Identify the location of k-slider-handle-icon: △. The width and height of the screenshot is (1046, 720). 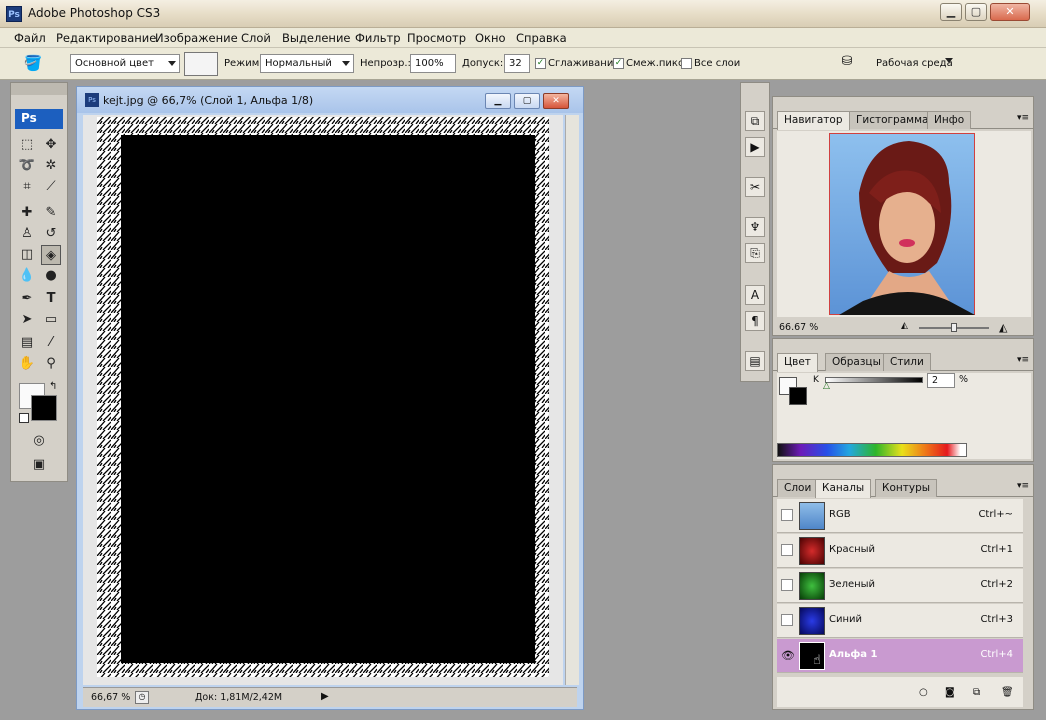
(826, 386).